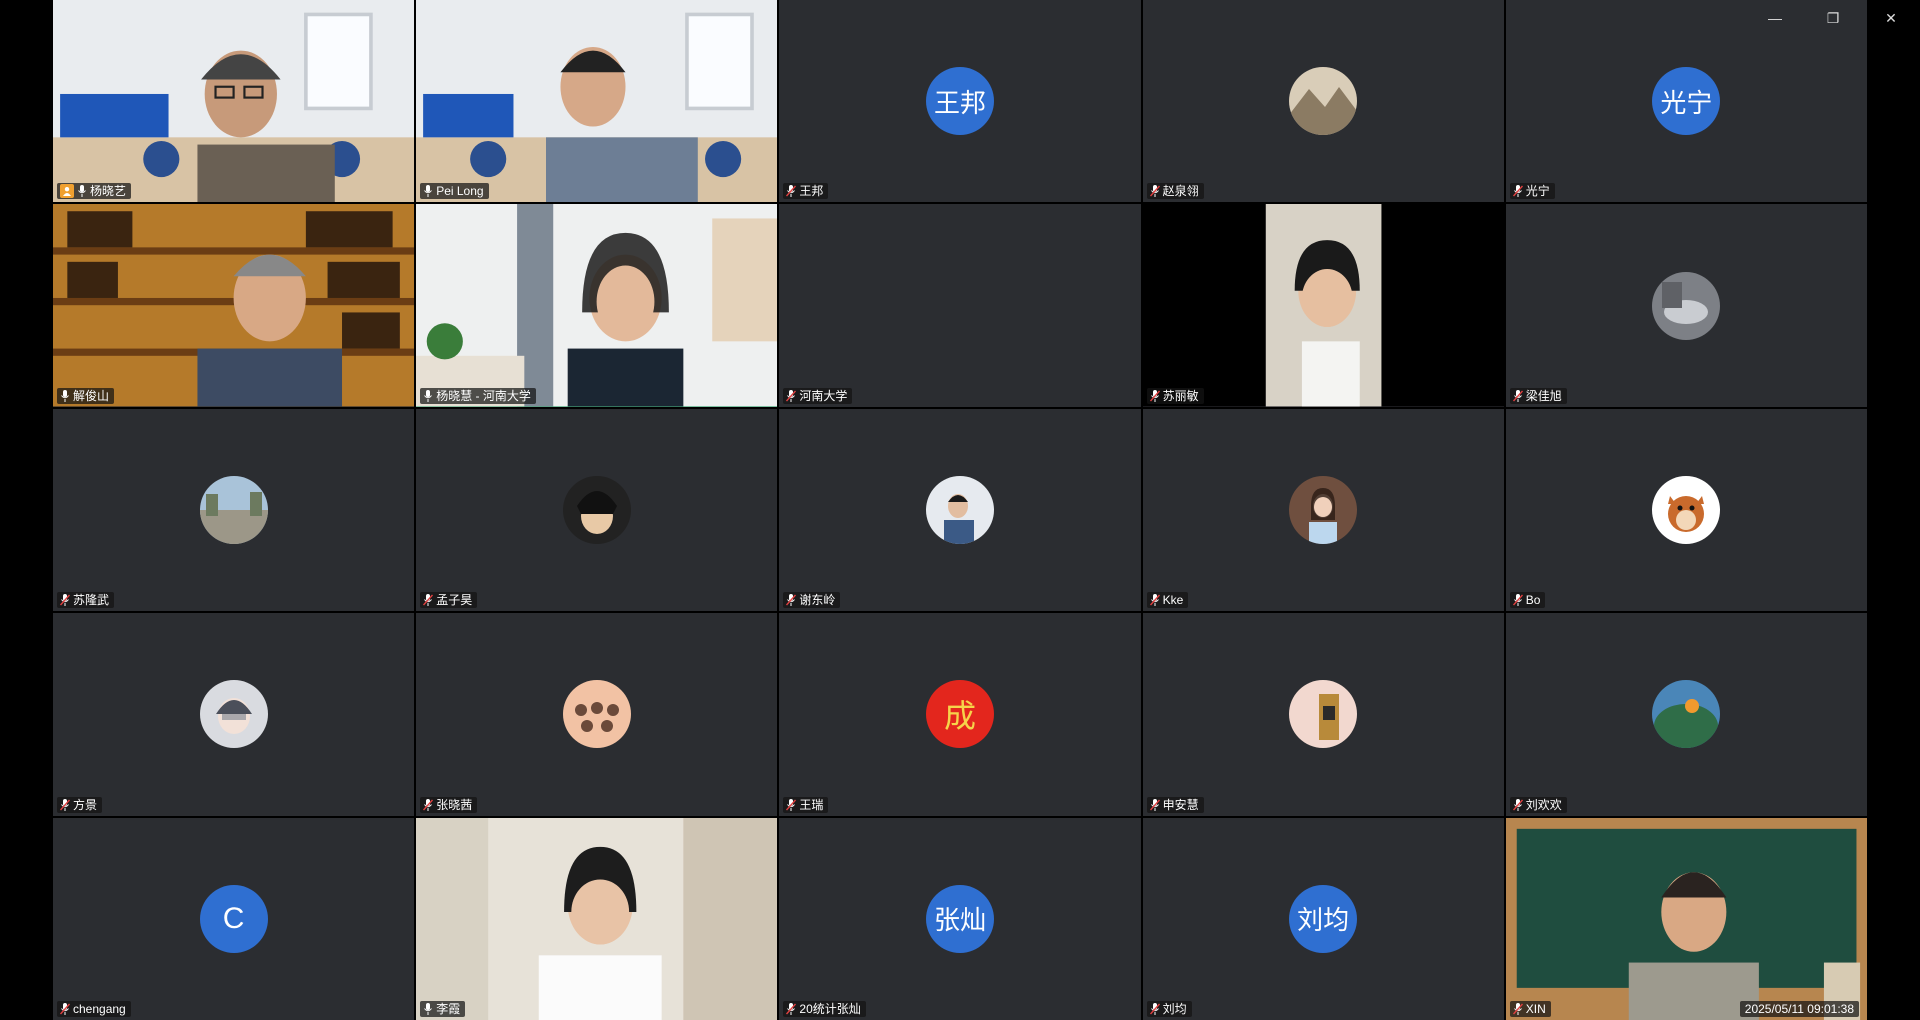  I want to click on name-label: Pei Long, so click(454, 191).